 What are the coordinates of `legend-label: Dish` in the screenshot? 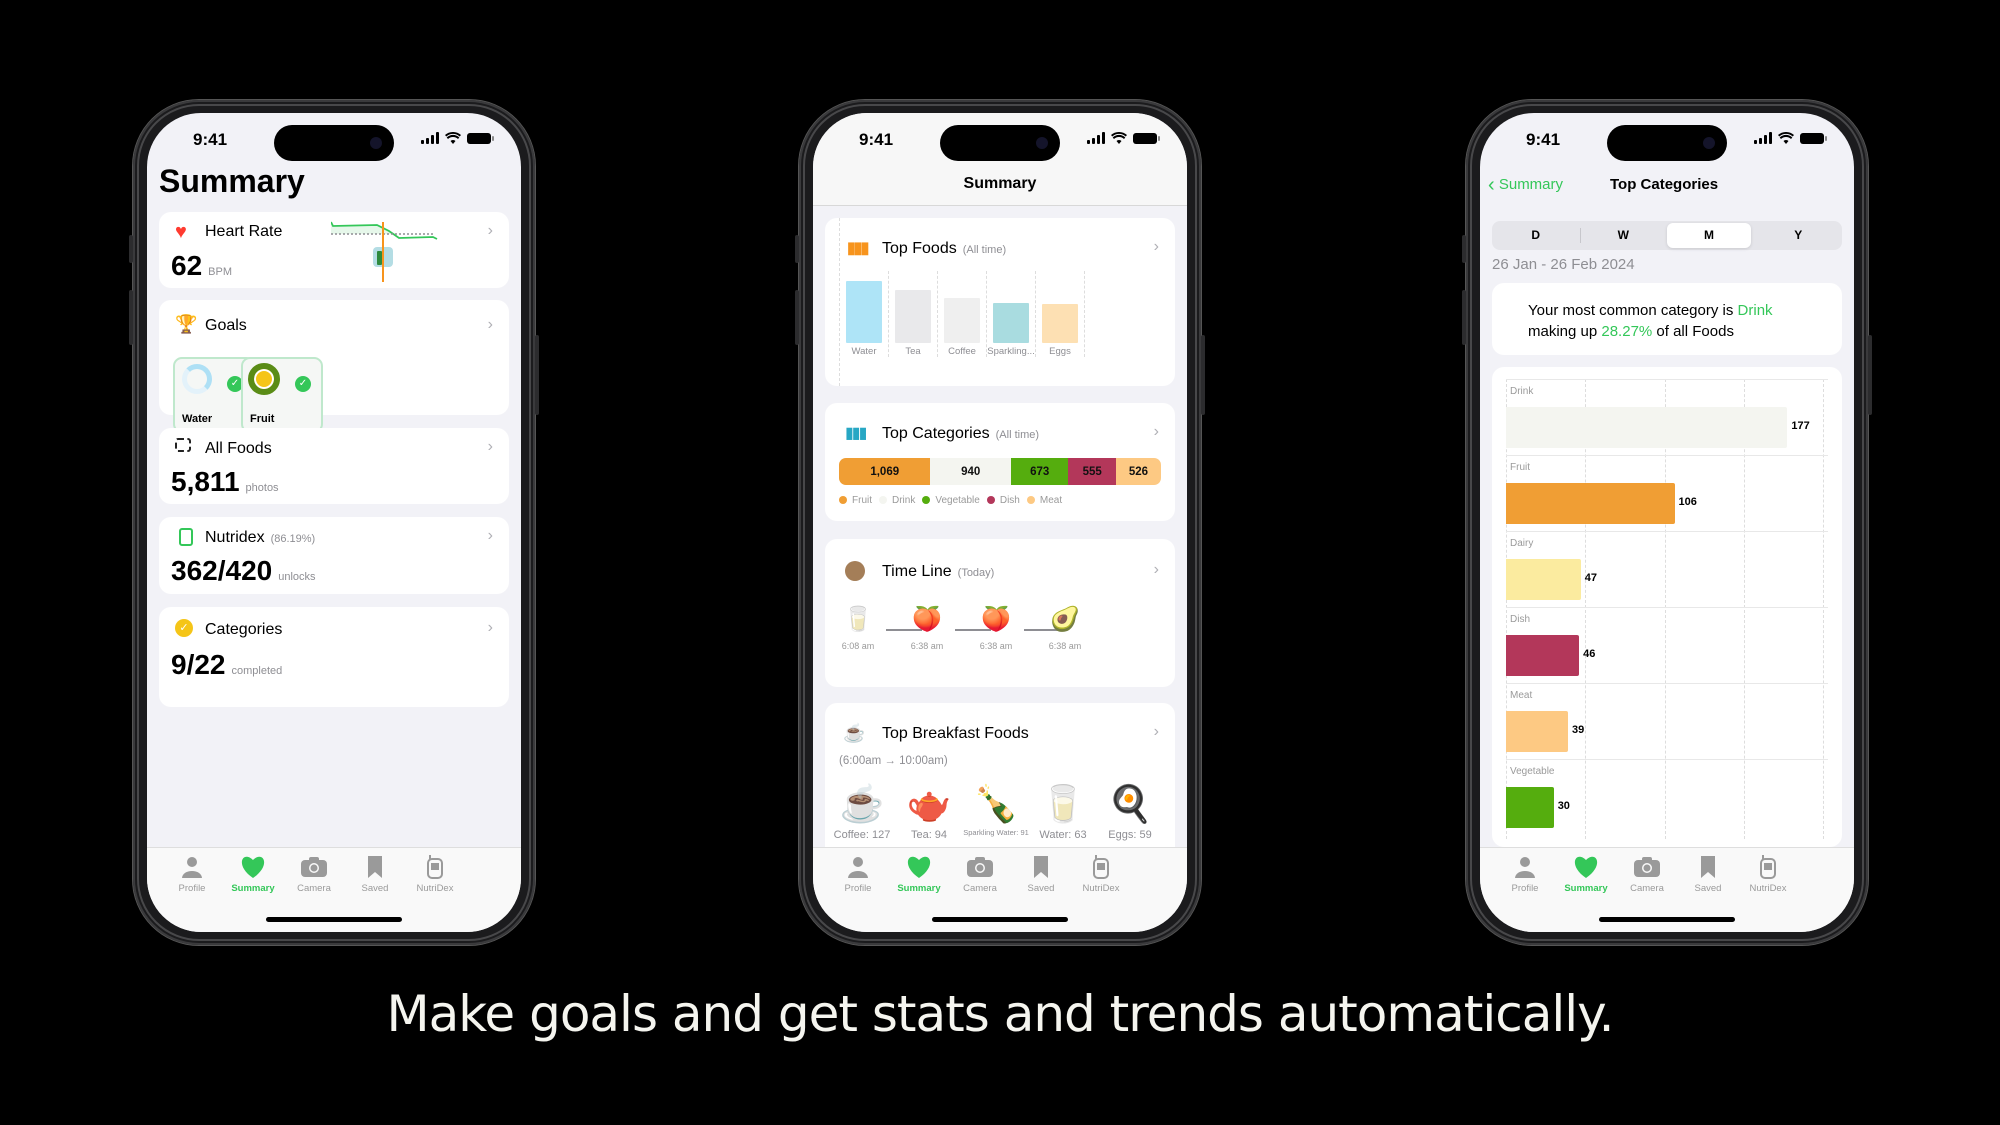 It's located at (1009, 500).